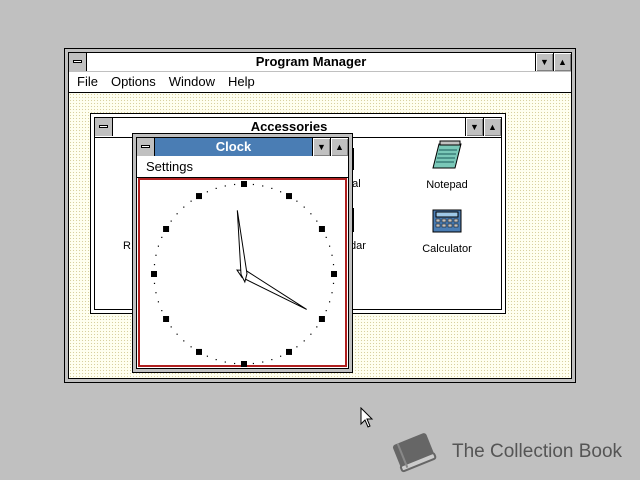  Describe the element at coordinates (242, 167) in the screenshot. I see `clock-menubar: Settings` at that location.